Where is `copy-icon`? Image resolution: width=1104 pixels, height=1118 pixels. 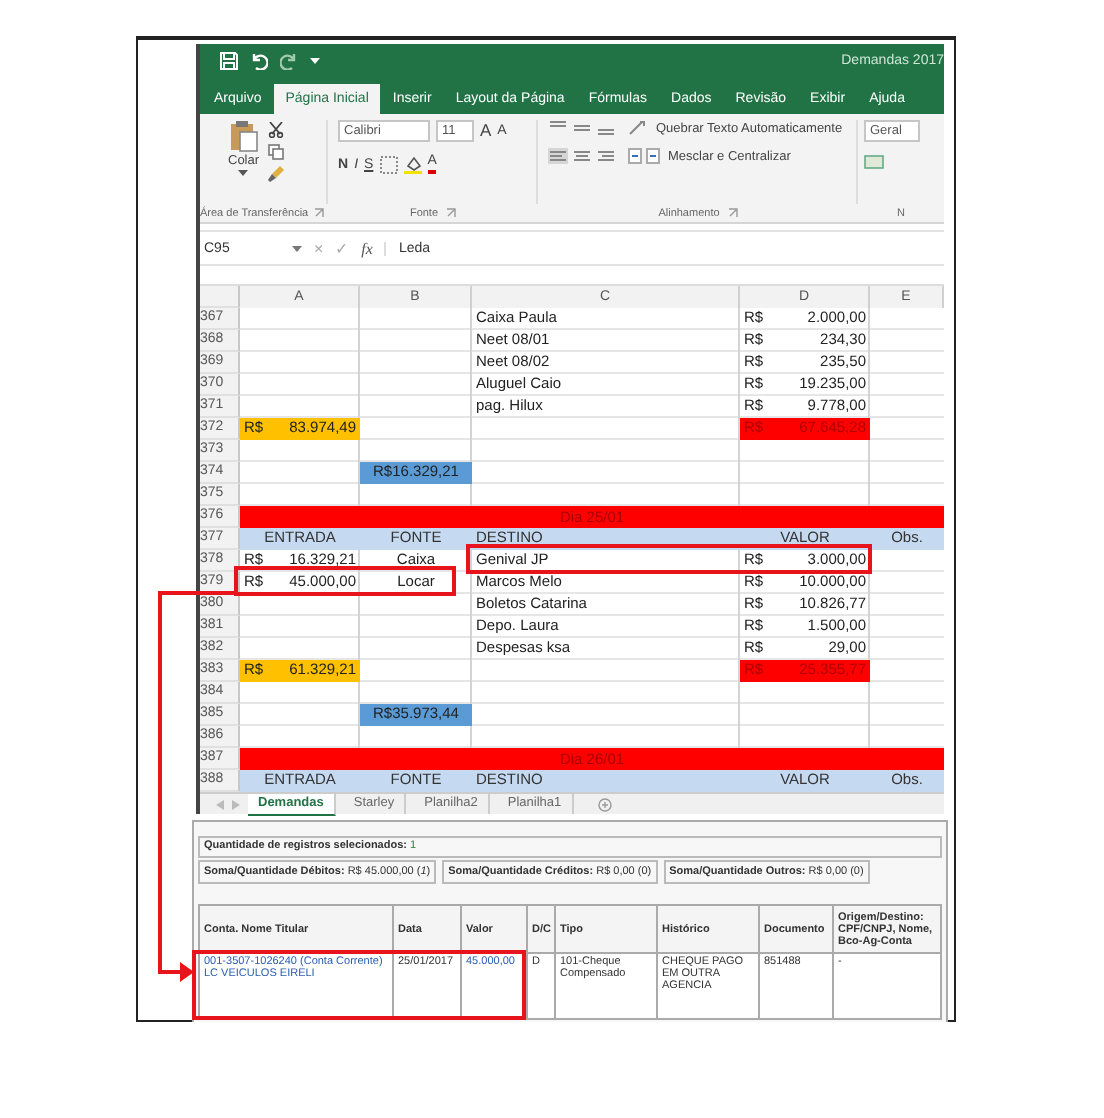 copy-icon is located at coordinates (275, 152).